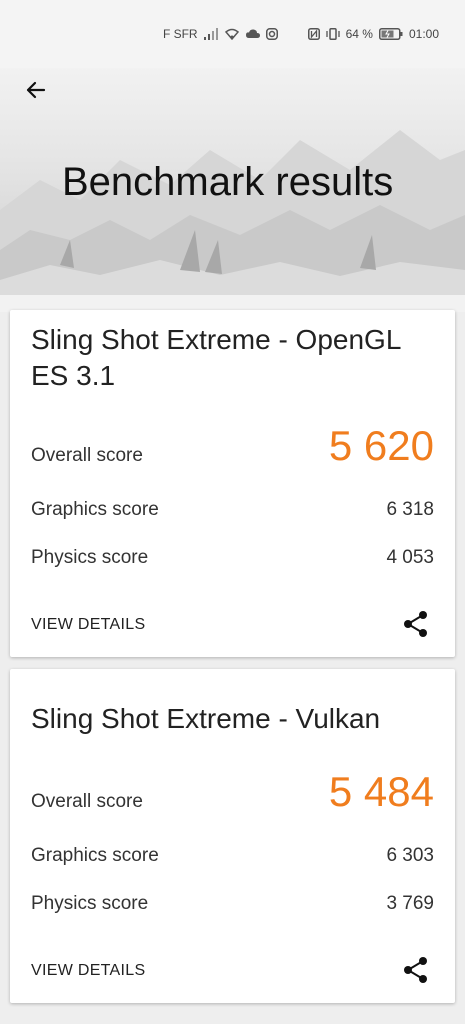  What do you see at coordinates (410, 557) in the screenshot?
I see `physics-score-value: 4 053` at bounding box center [410, 557].